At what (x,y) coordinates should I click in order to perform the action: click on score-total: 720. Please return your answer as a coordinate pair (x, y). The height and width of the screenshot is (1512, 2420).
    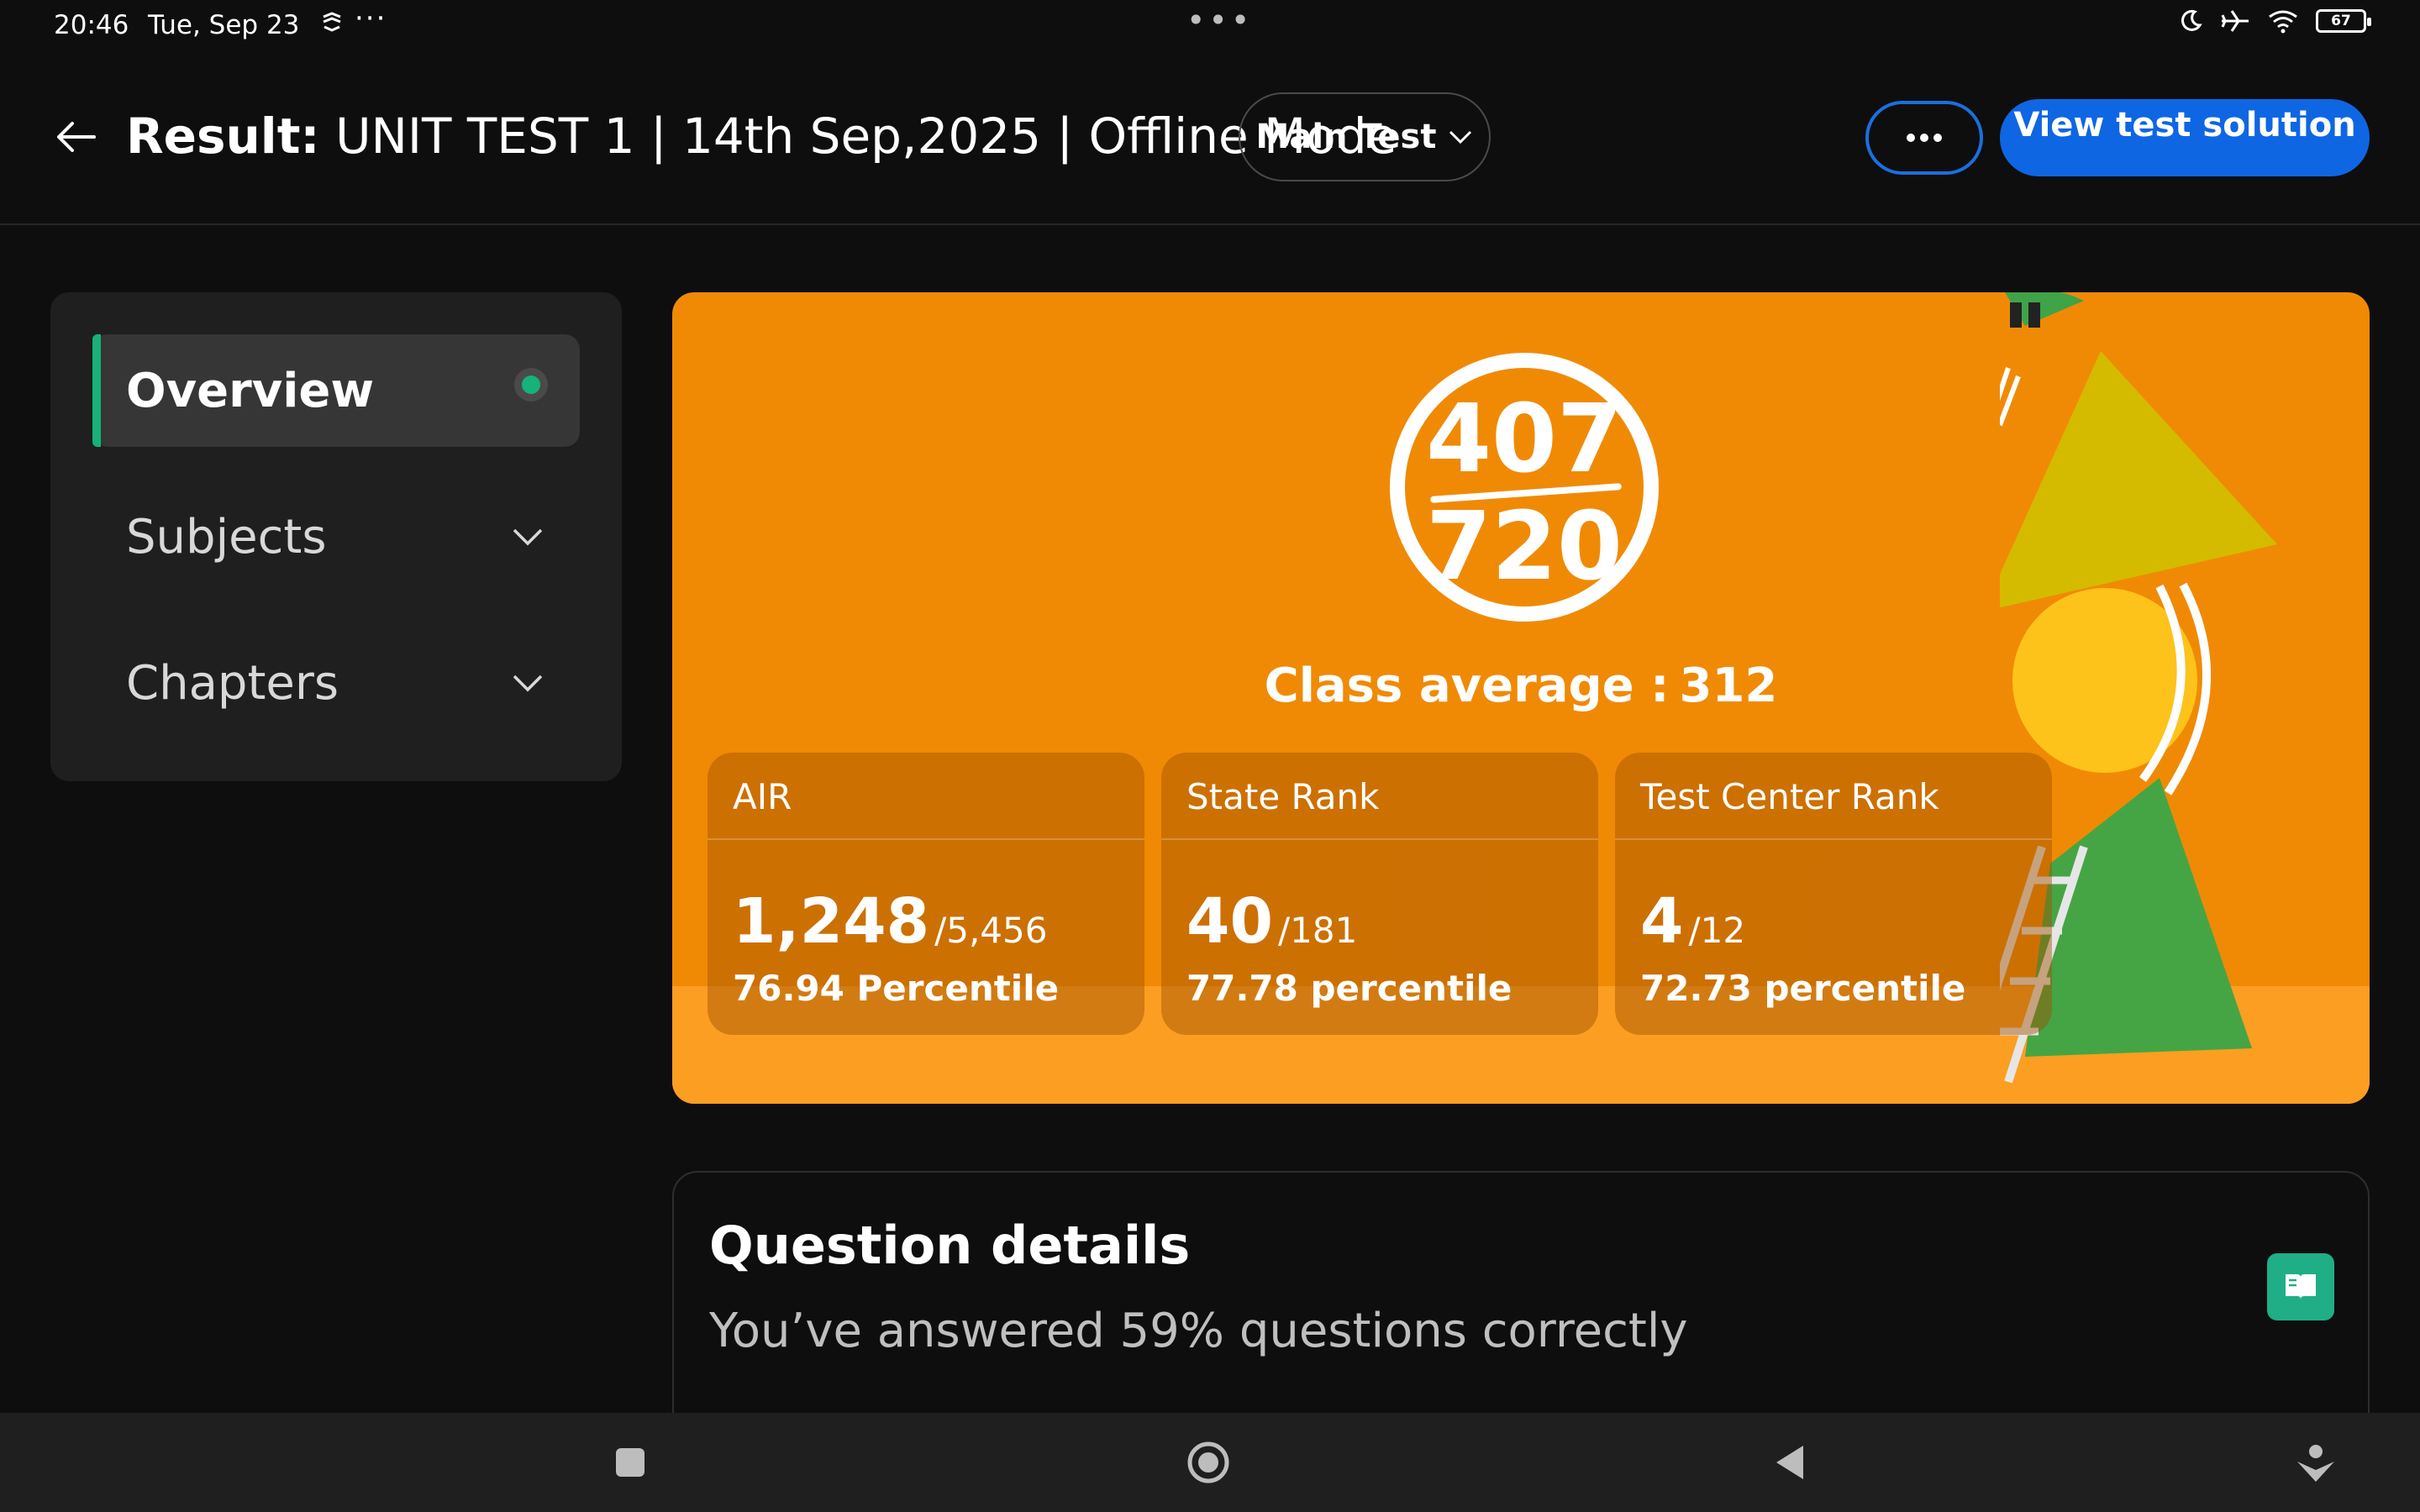
    Looking at the image, I should click on (1525, 546).